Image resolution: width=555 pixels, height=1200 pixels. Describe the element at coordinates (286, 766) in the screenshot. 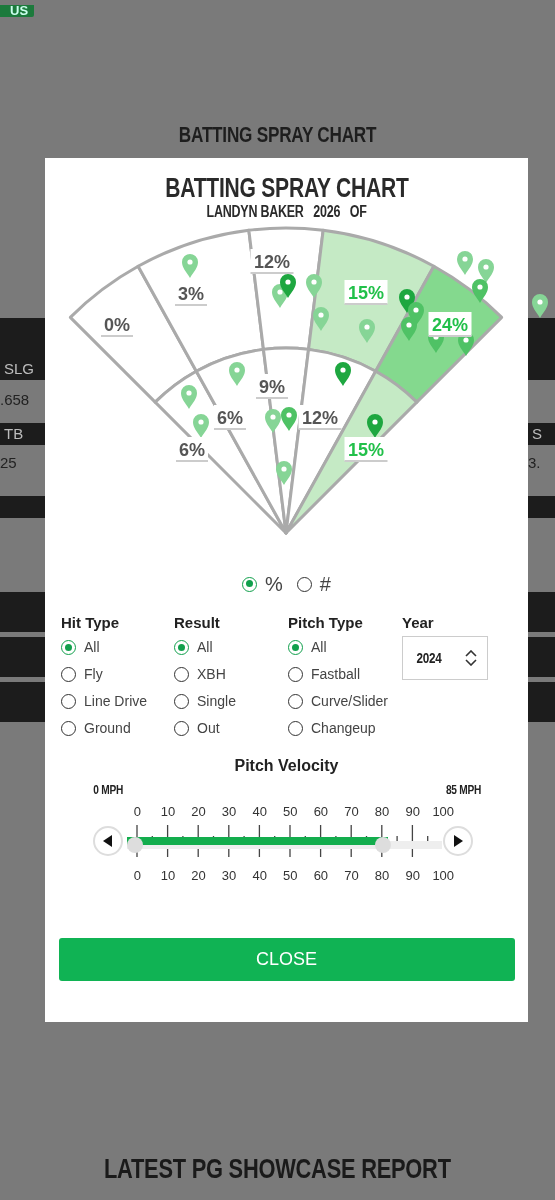

I see `slider-title: Pitch Velocity` at that location.